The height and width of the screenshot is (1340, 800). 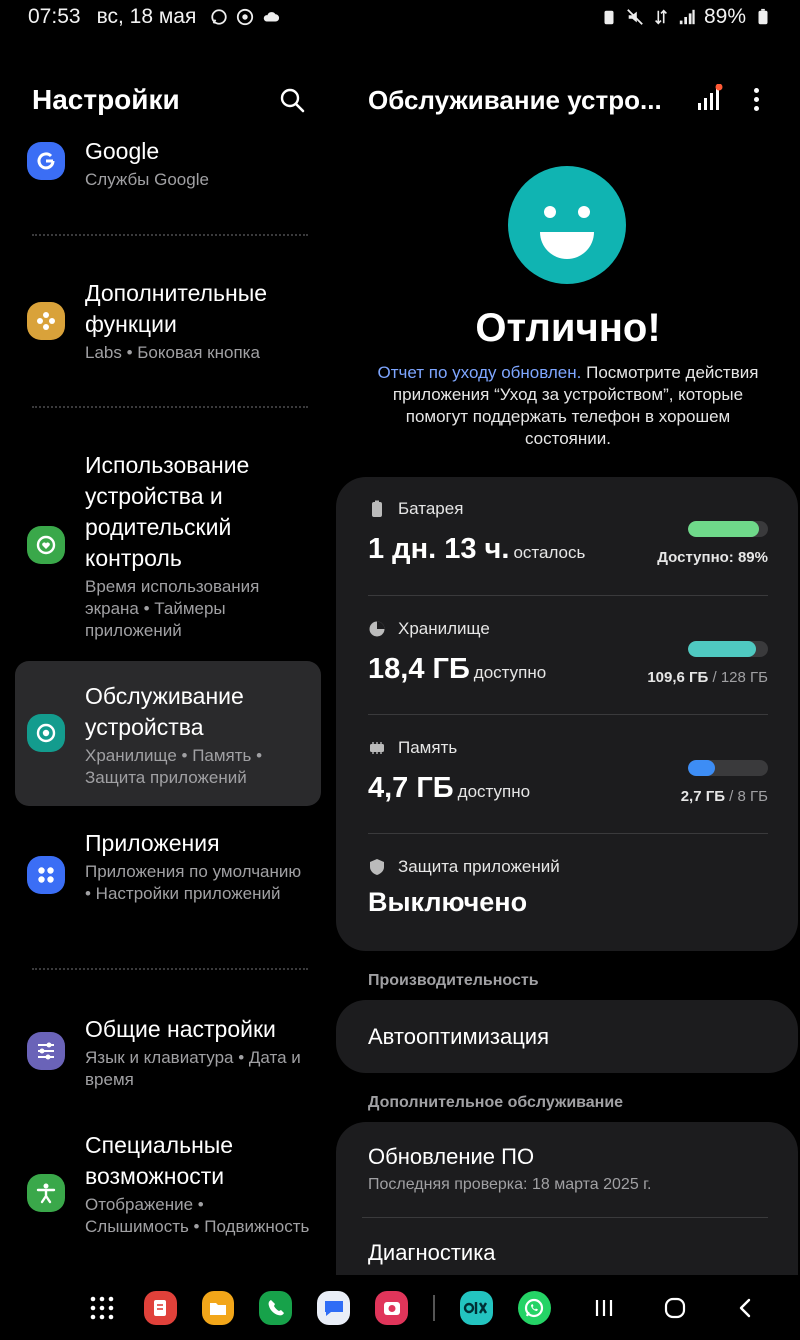 I want to click on more-options-button, so click(x=756, y=99).